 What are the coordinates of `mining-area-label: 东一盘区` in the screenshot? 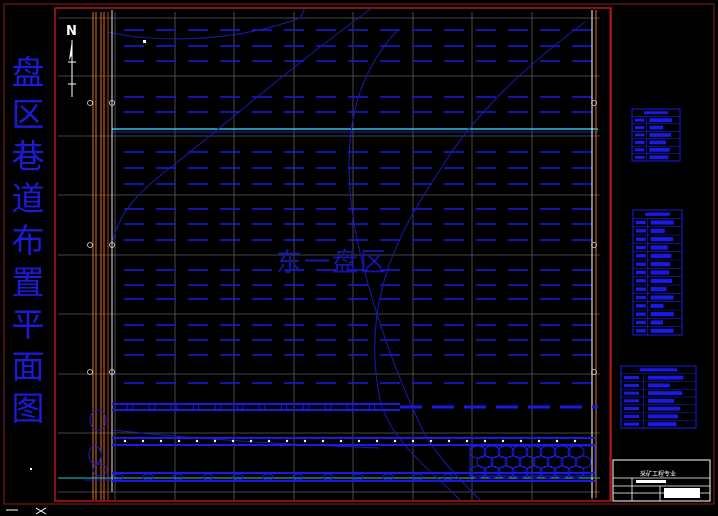 It's located at (332, 263).